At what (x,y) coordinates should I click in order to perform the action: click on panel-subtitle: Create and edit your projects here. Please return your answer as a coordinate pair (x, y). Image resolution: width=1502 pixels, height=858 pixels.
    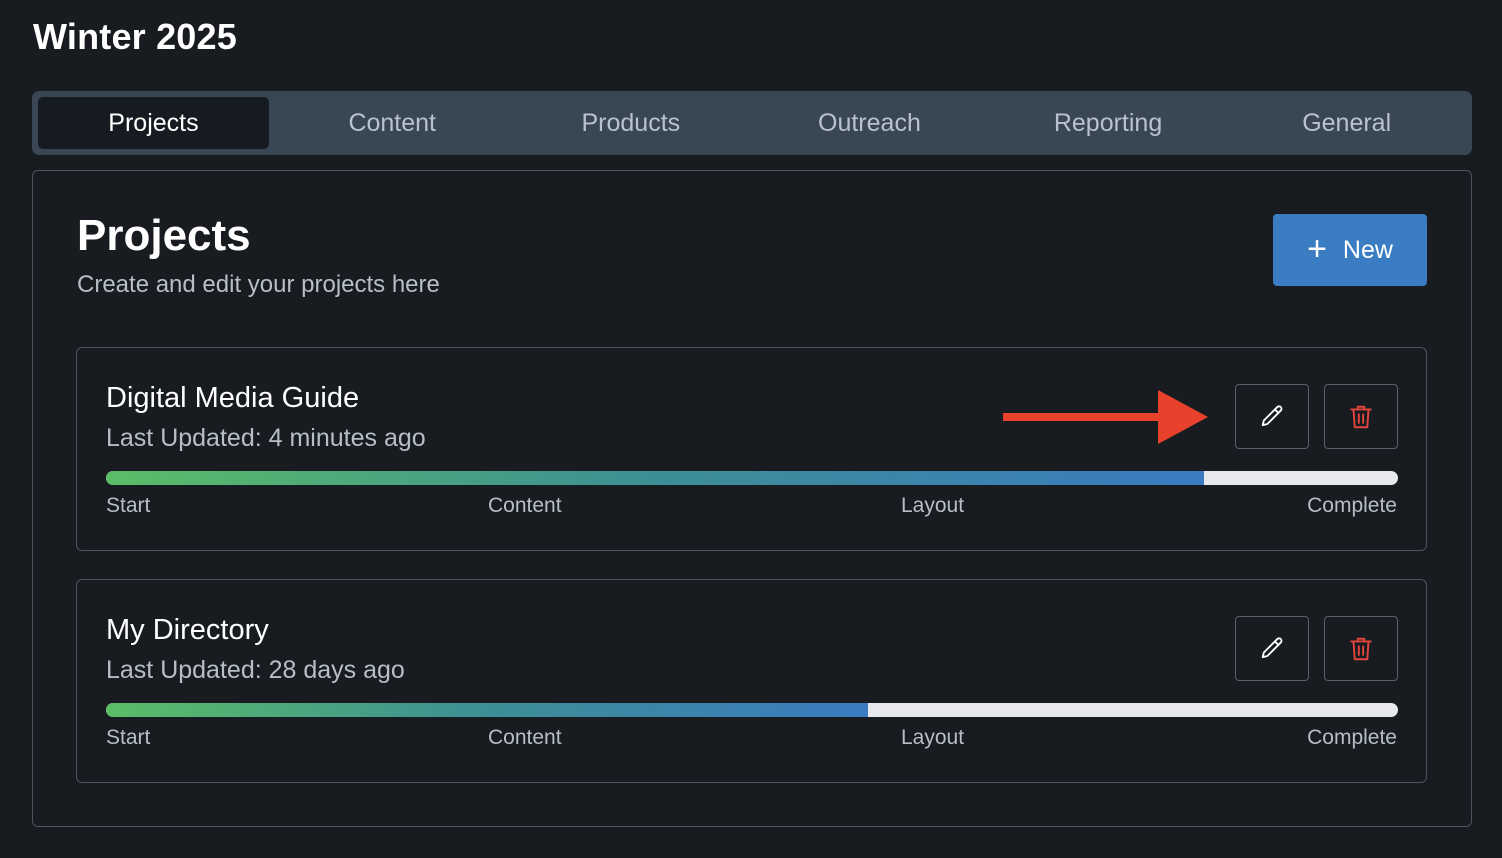
    Looking at the image, I should click on (258, 284).